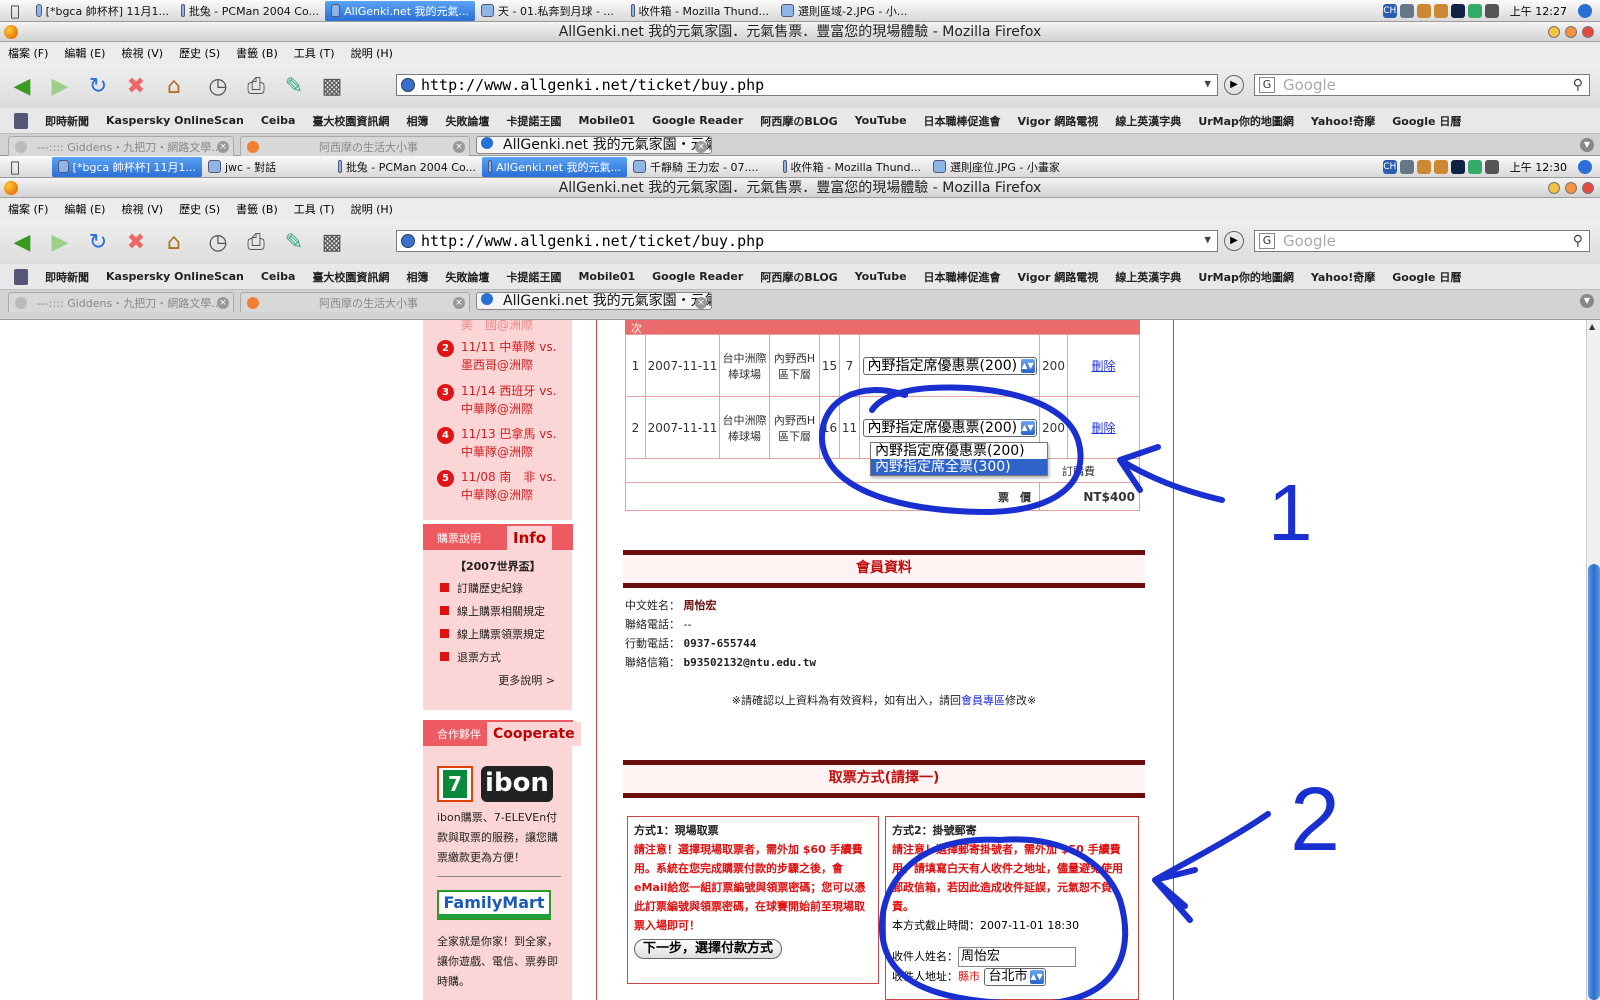 The width and height of the screenshot is (1600, 1000). Describe the element at coordinates (98, 242) in the screenshot. I see `reload-icon: ↻` at that location.